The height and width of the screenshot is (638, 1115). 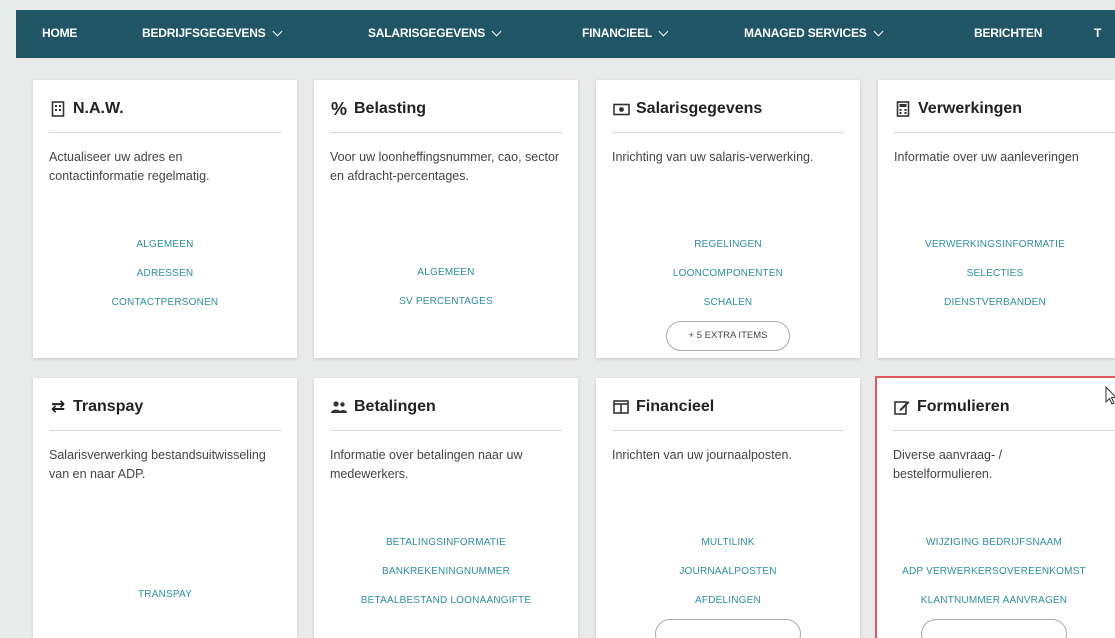 I want to click on nav-bedrijfsgegevens: BEDRIJFSGEGEVENS, so click(x=212, y=33).